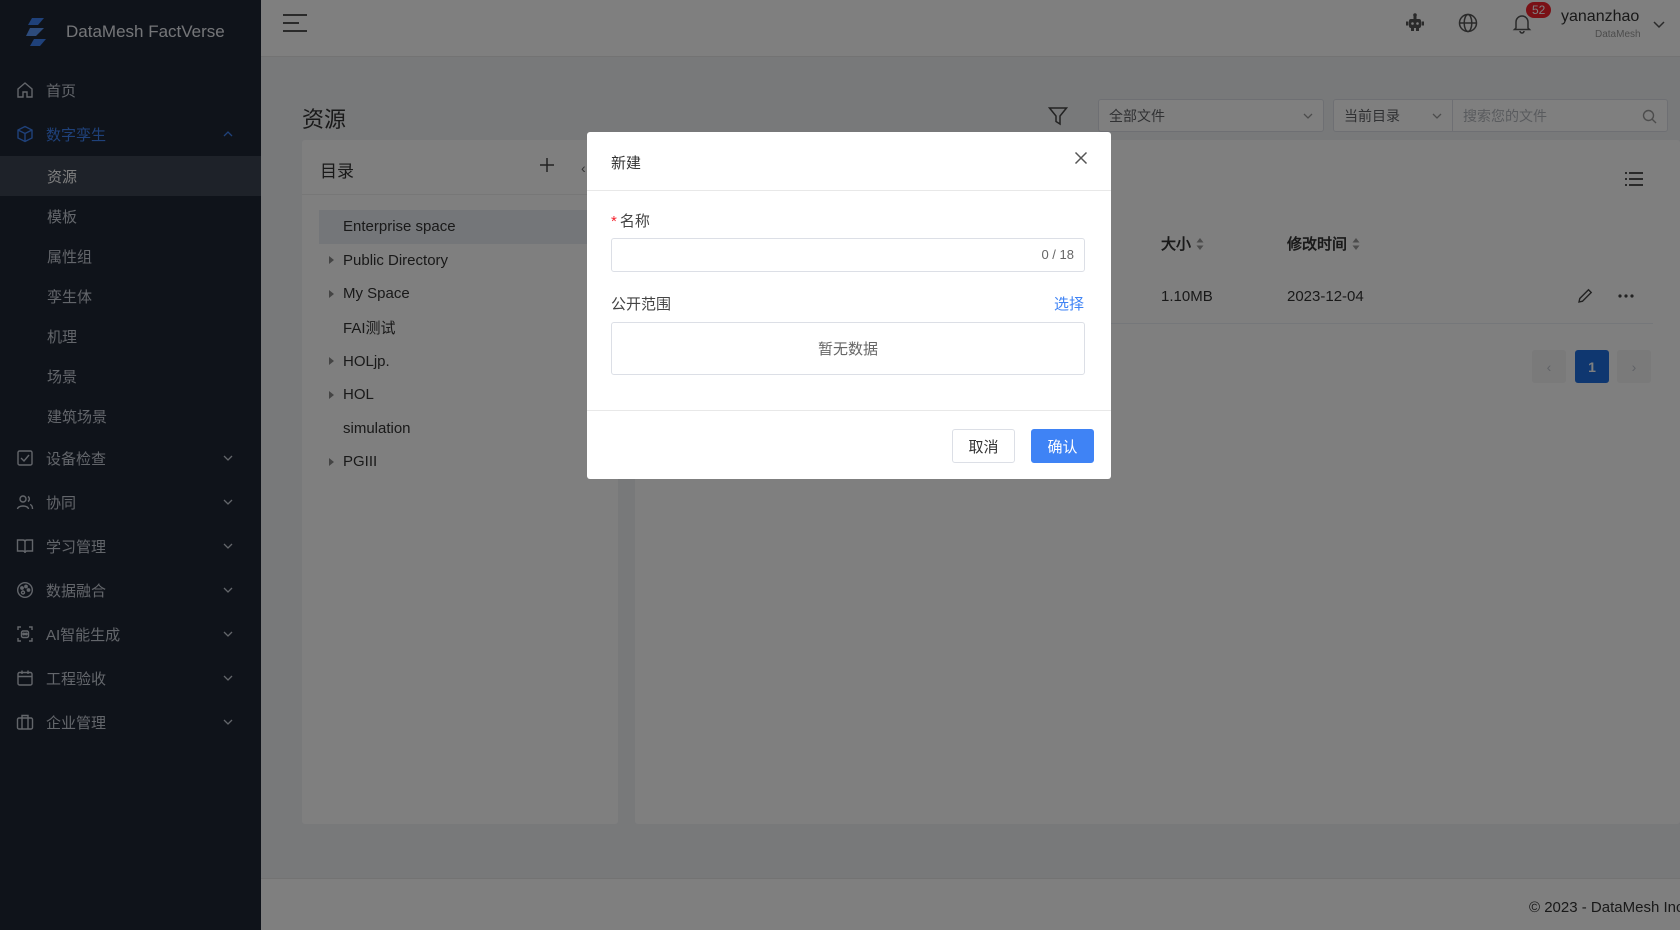 The height and width of the screenshot is (930, 1680). I want to click on scope-list: 暂无数据, so click(848, 348).